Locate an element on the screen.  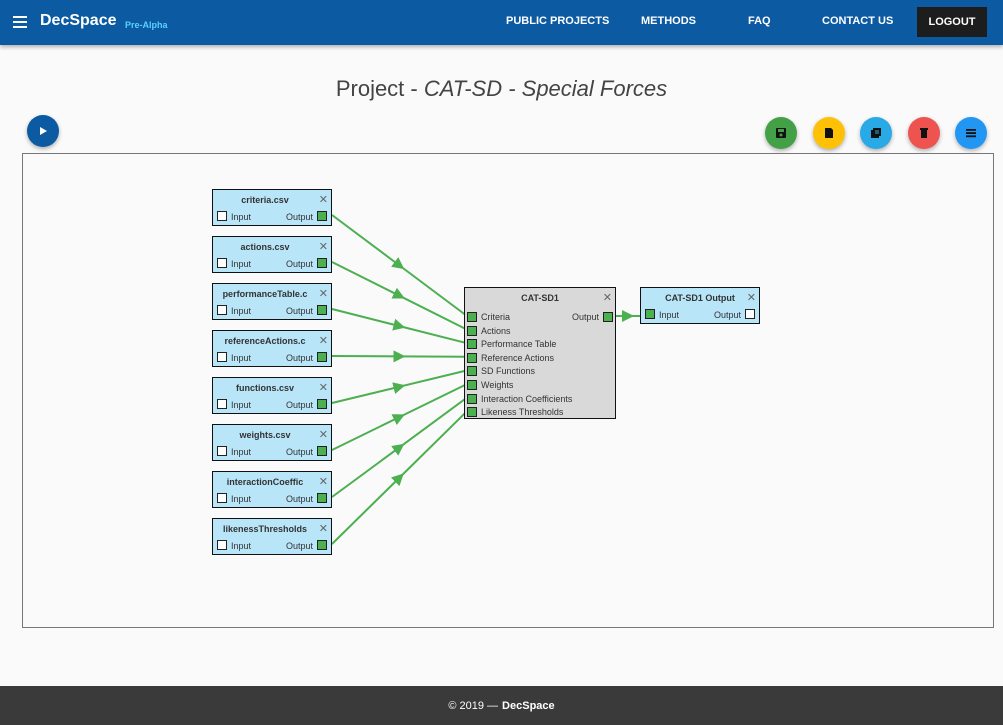
input-node-title: likenessThresholds is located at coordinates (265, 529).